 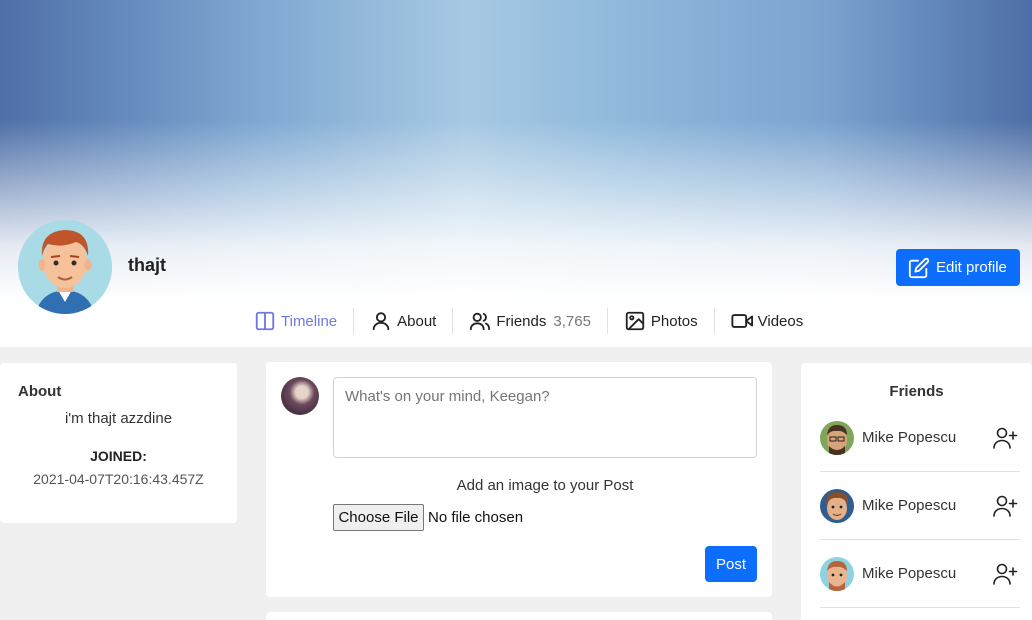 I want to click on tab-about-label: About, so click(x=417, y=321).